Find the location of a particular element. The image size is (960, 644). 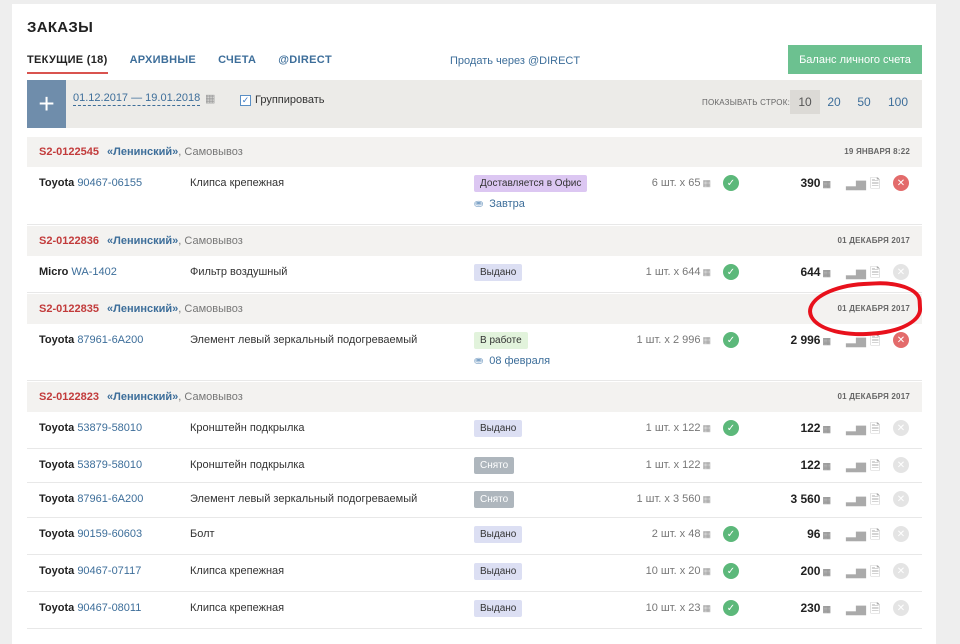

tab-invoices: СЧЕТА is located at coordinates (237, 64).